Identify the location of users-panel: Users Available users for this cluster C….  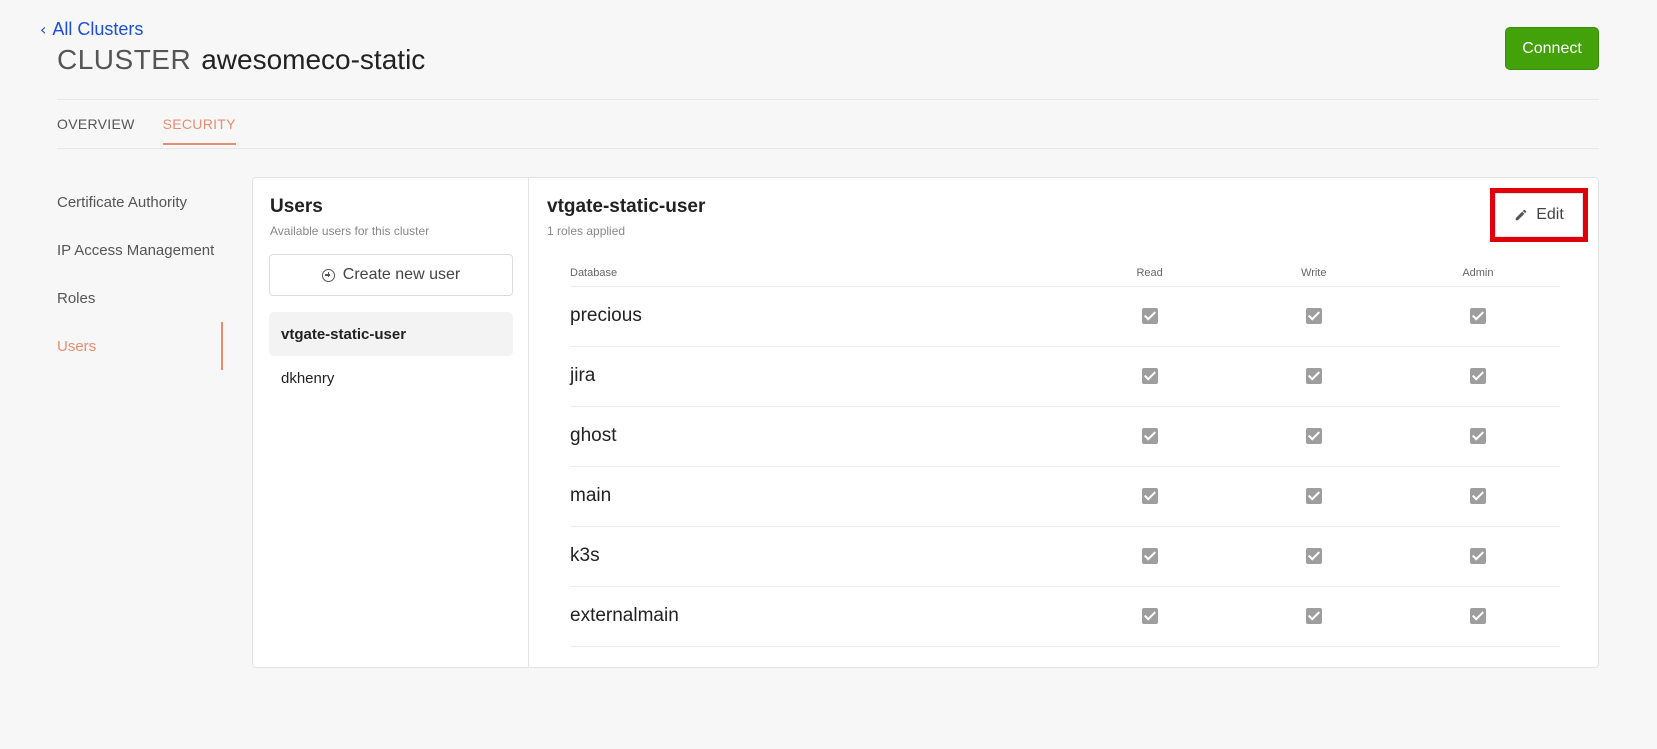
(391, 422).